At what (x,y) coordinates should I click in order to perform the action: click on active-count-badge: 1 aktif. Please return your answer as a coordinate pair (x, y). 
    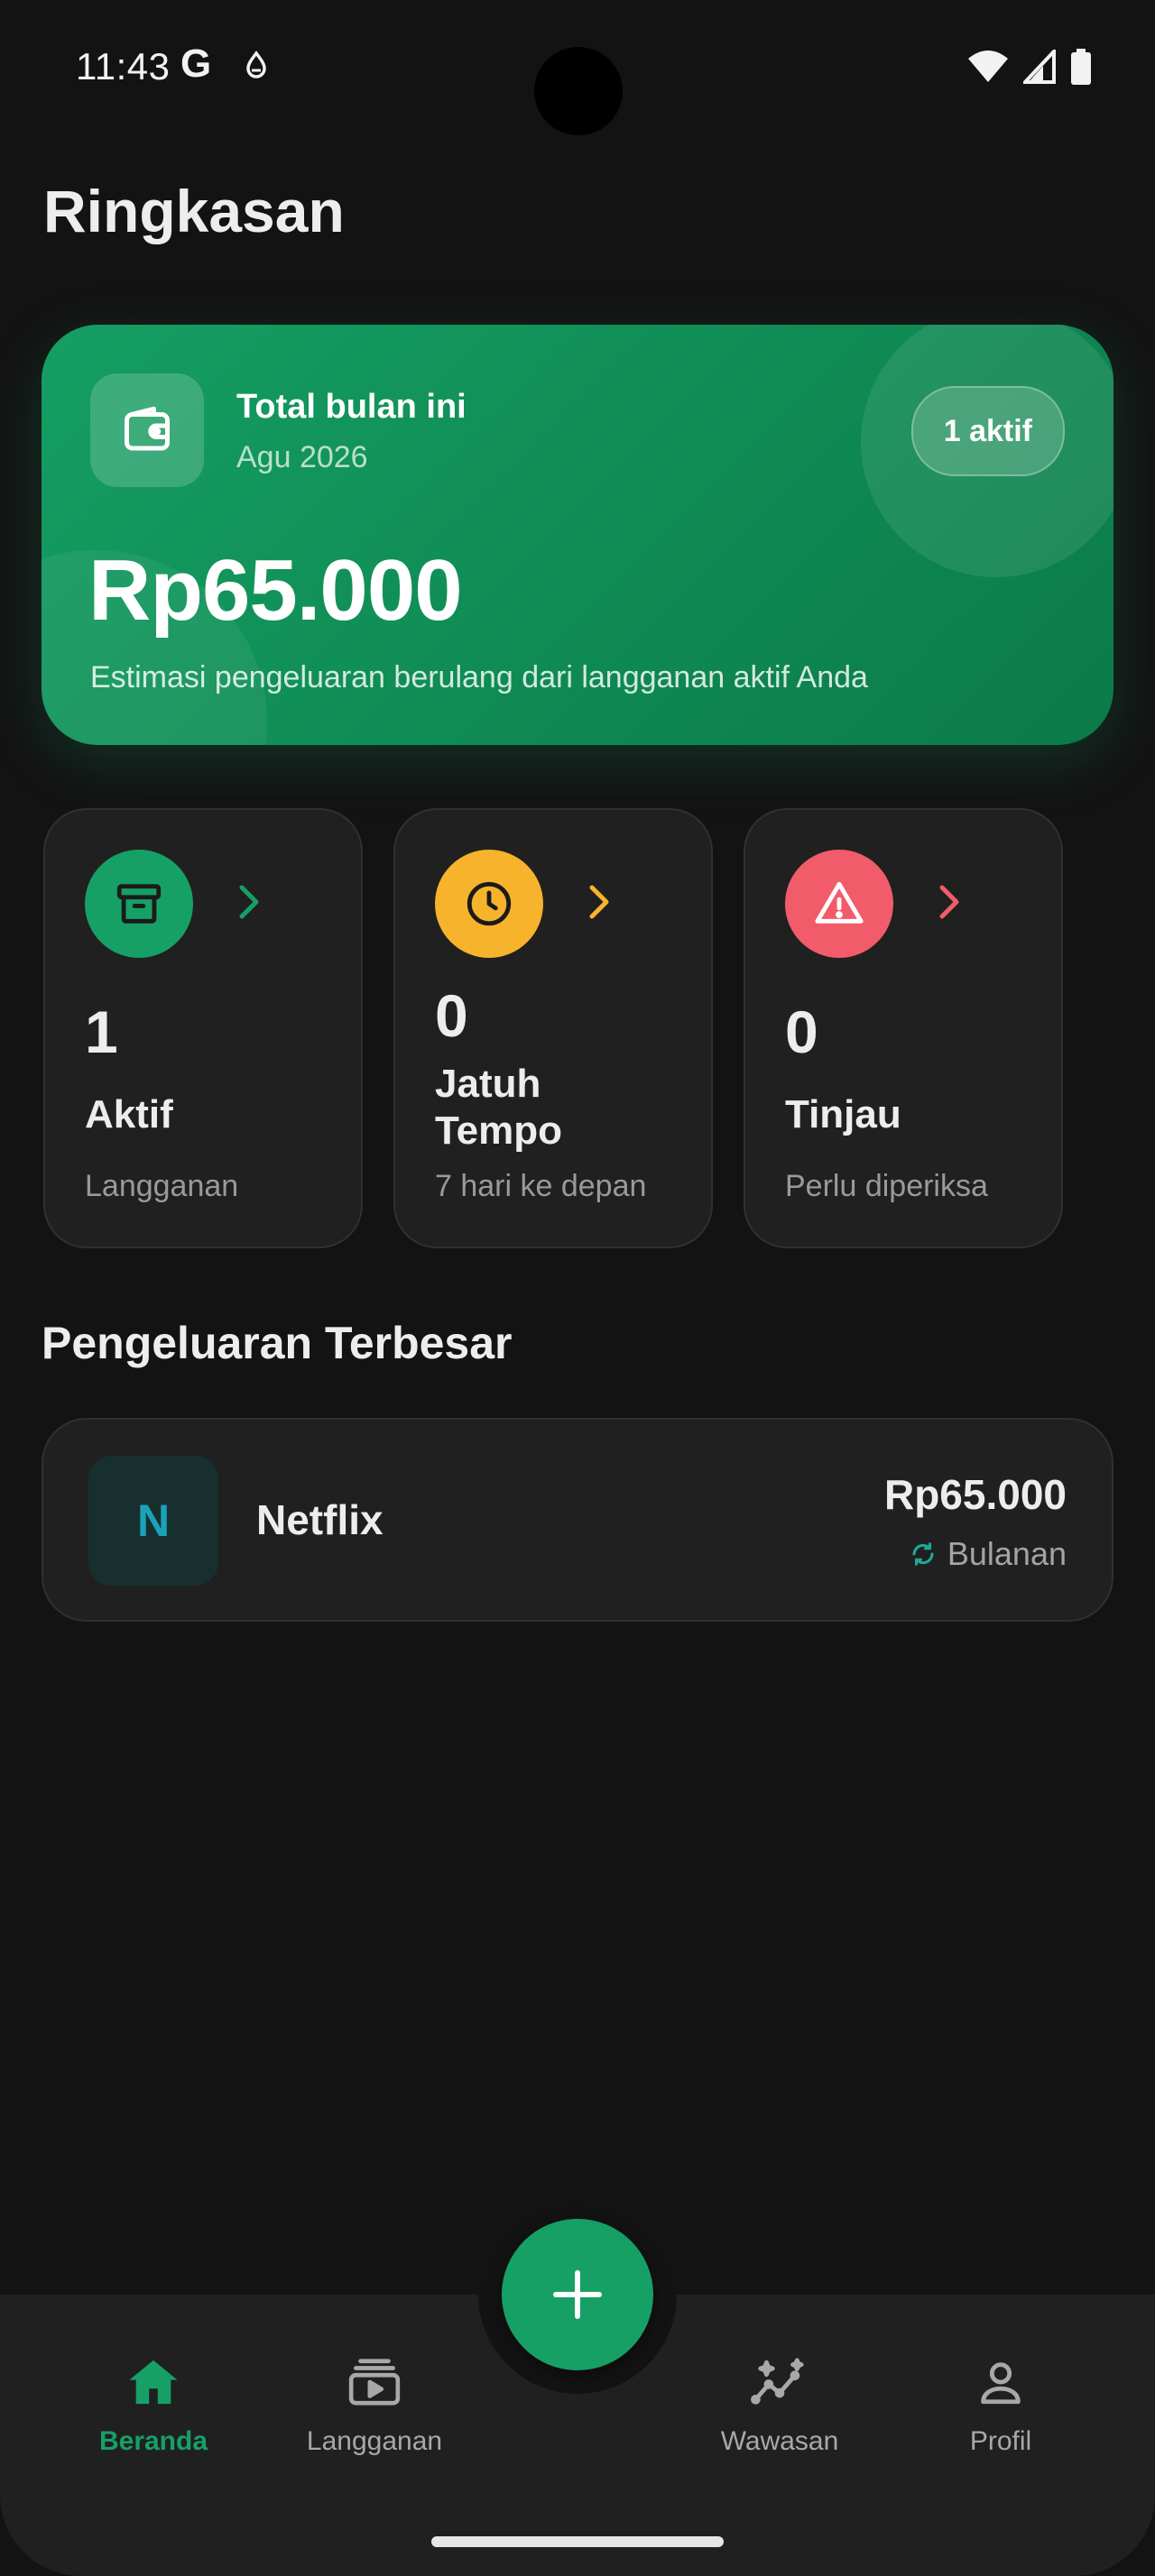
    Looking at the image, I should click on (987, 431).